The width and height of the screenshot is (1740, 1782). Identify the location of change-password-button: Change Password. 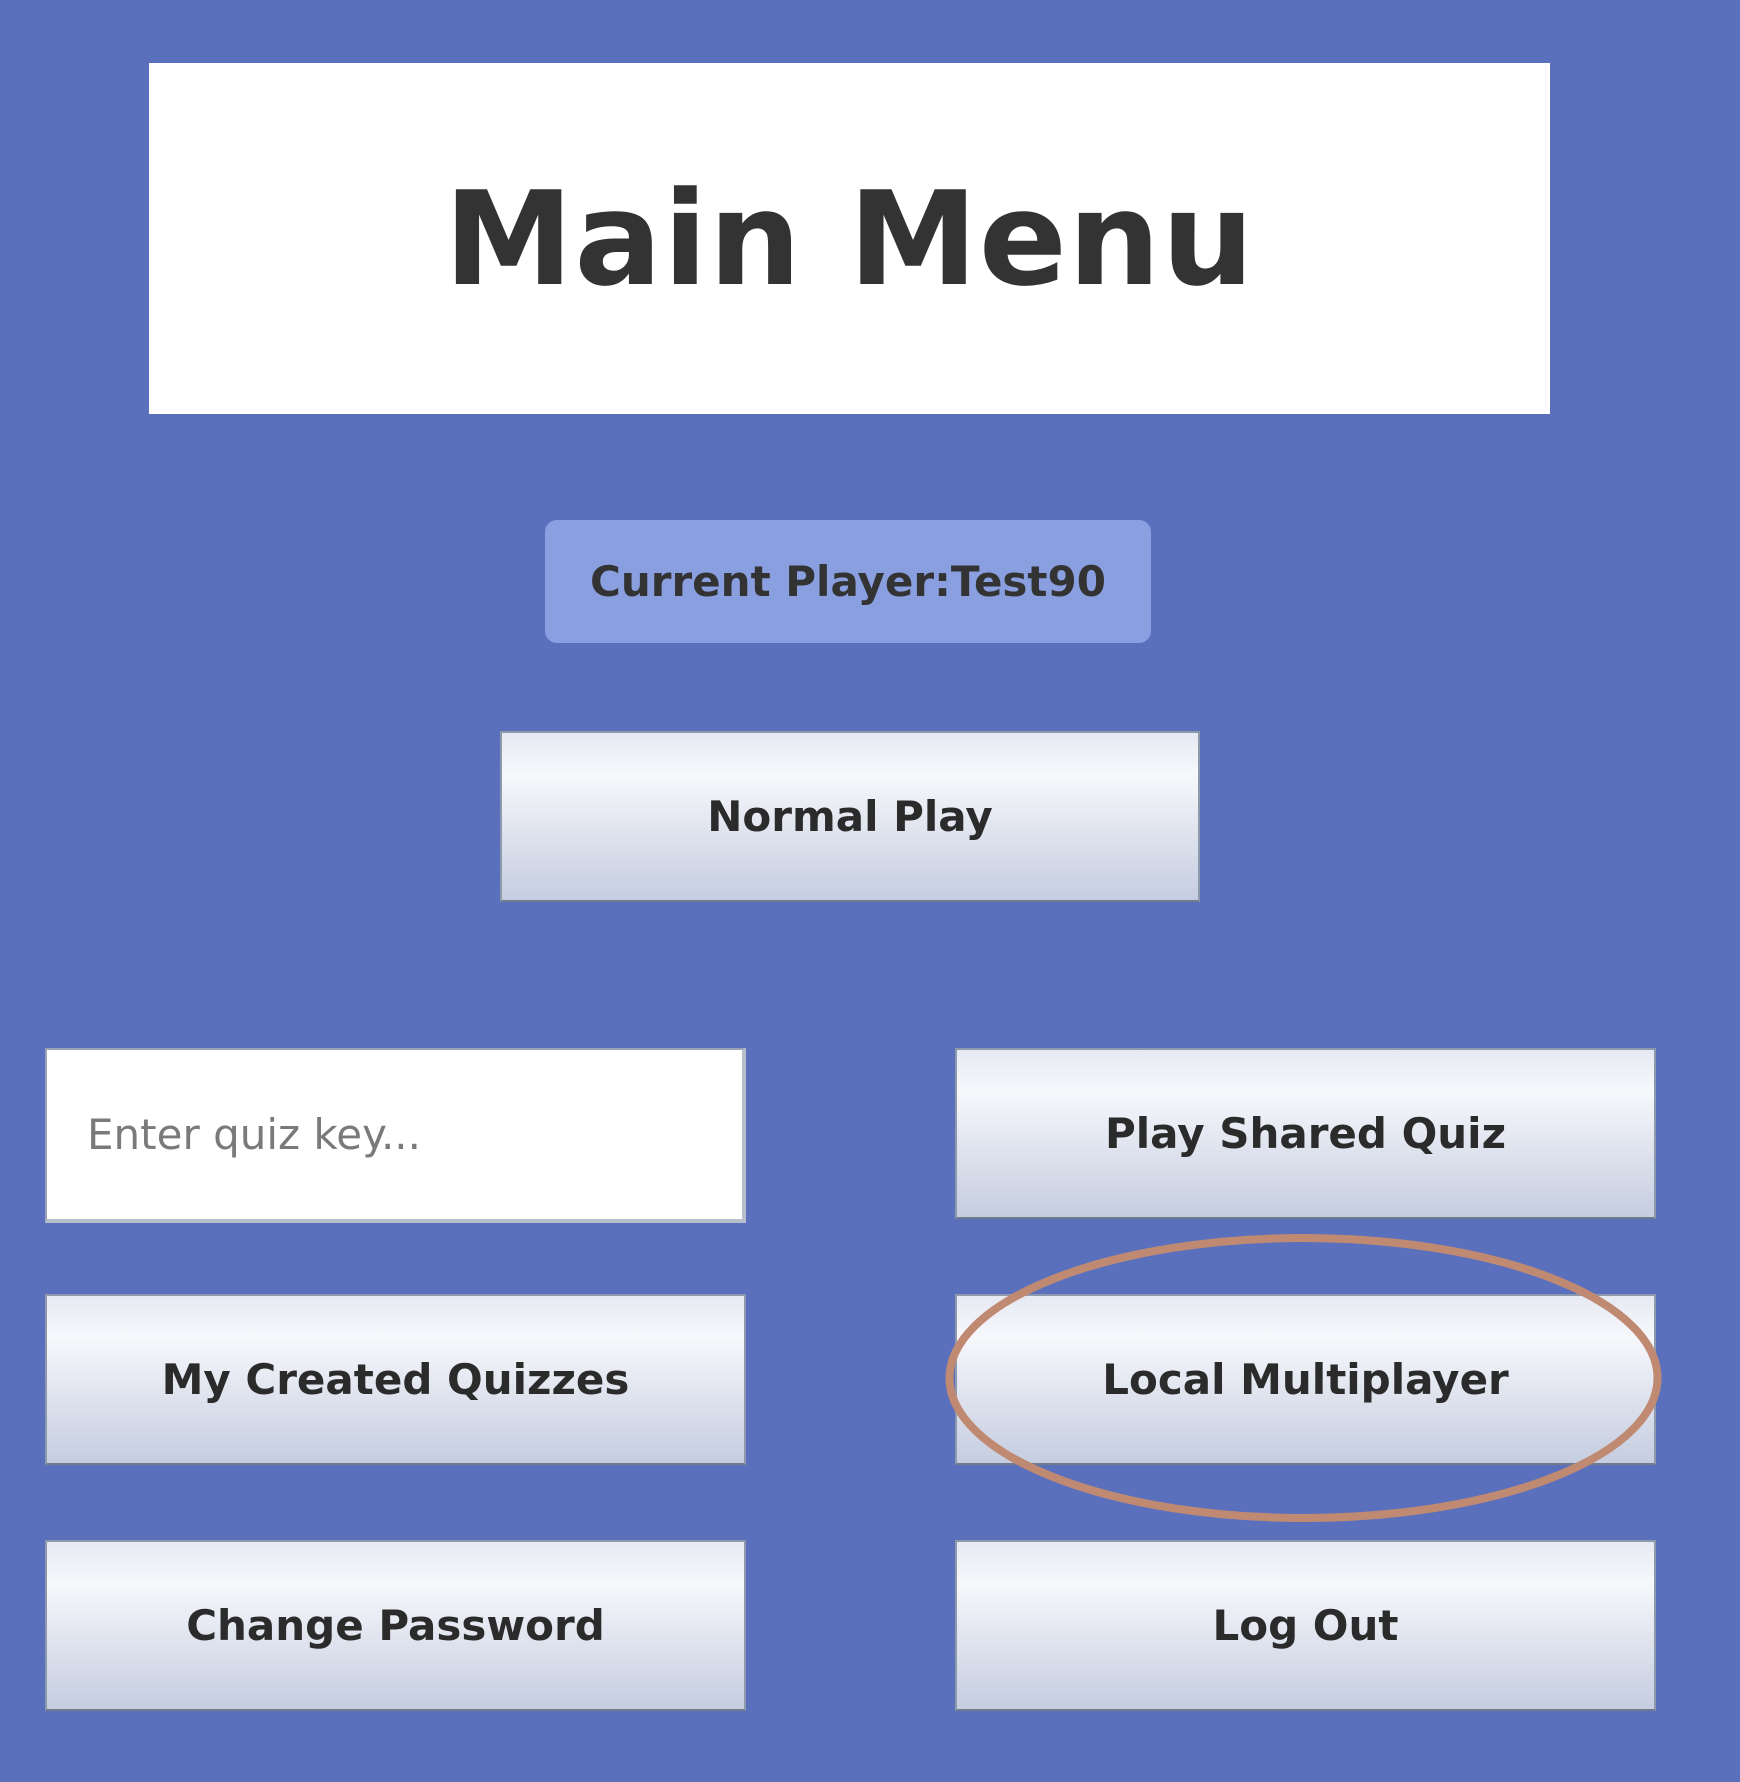
(395, 1625).